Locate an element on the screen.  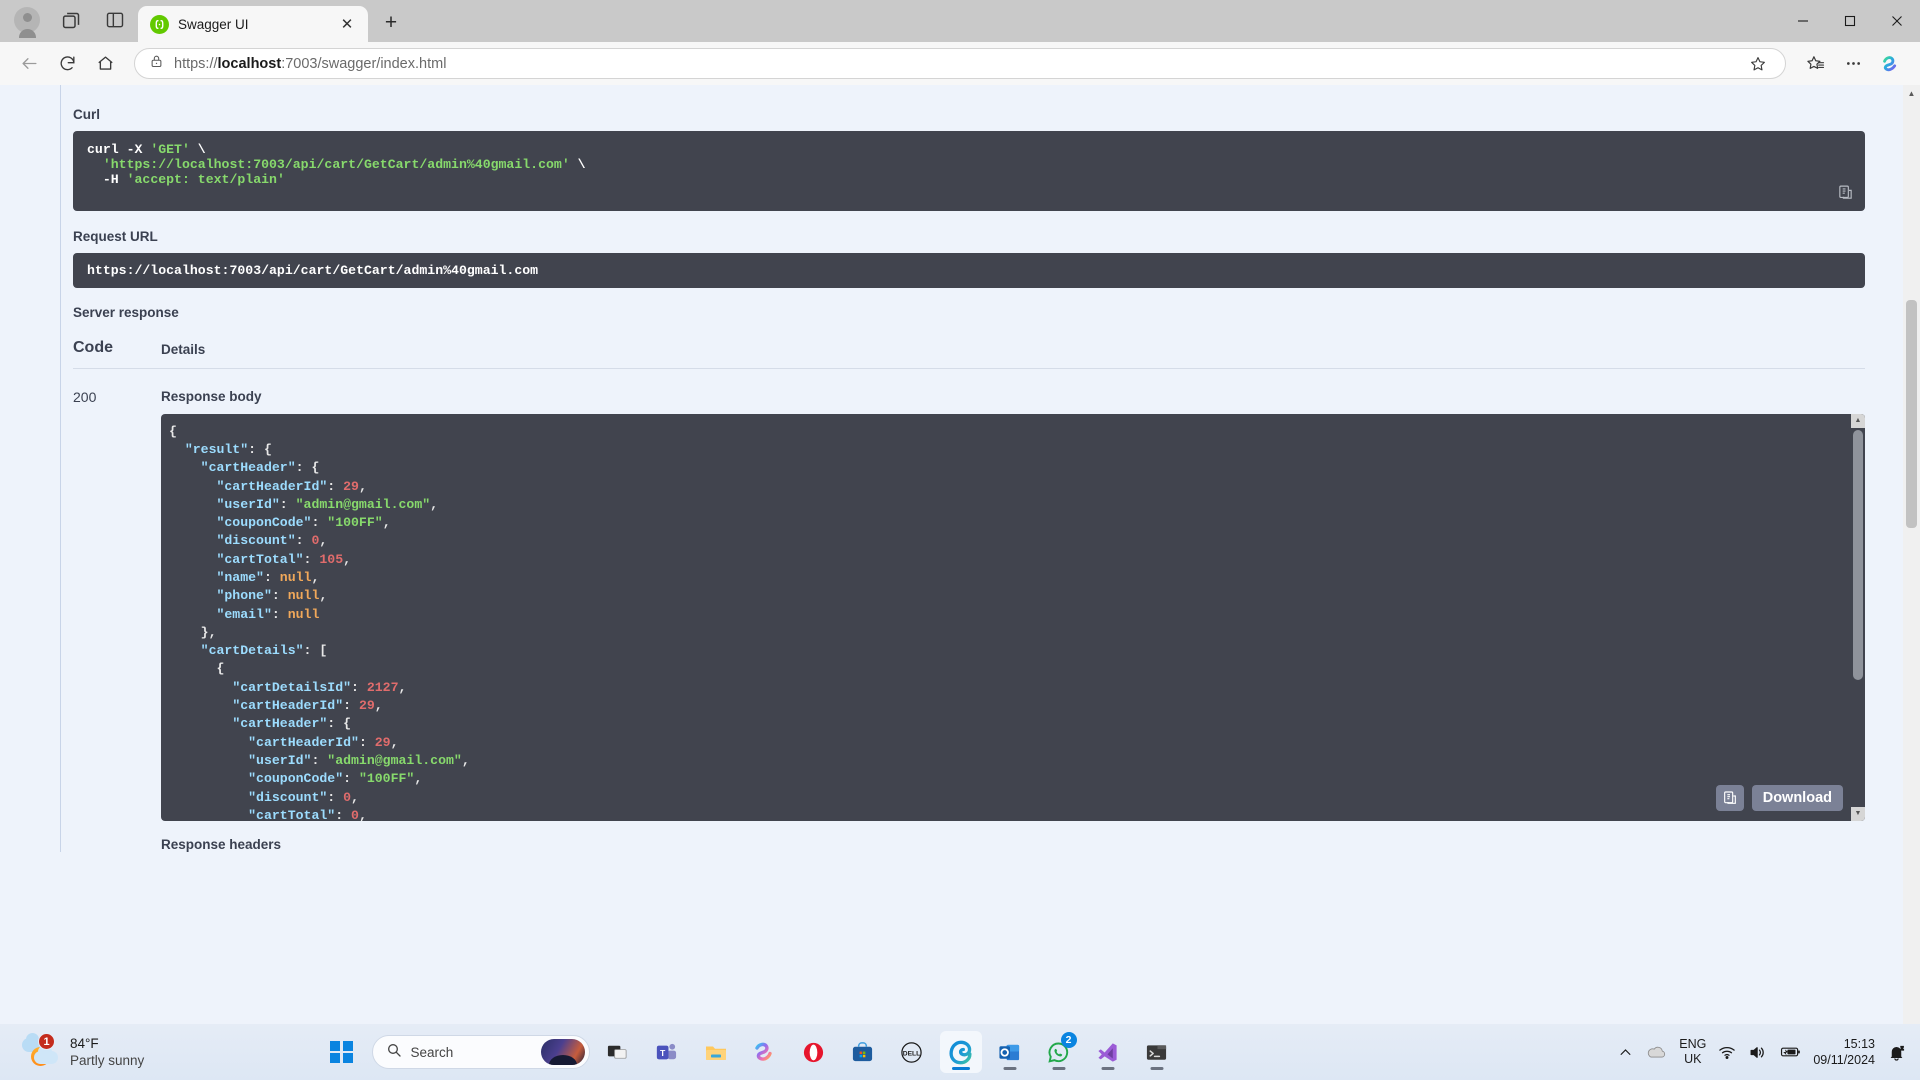
taskbar-app-microsoft-teams: T is located at coordinates (667, 1052).